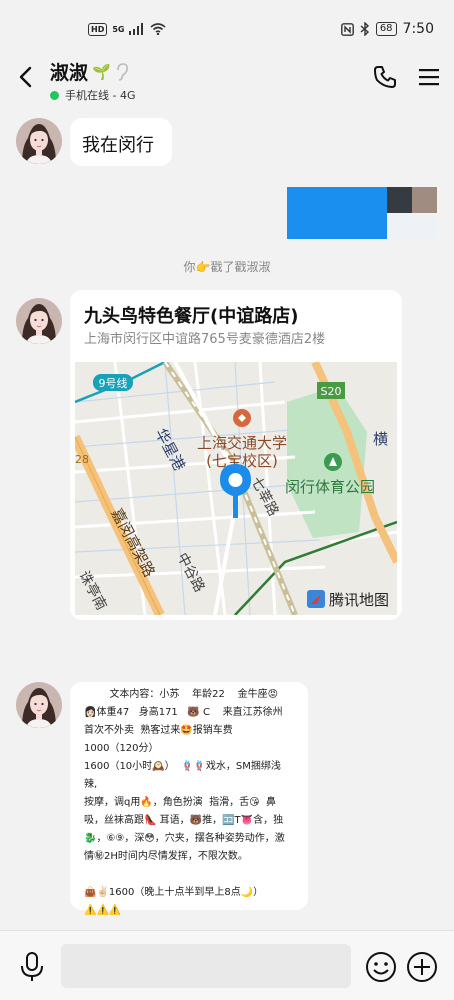 The width and height of the screenshot is (454, 1000). I want to click on message-line: 🐉，⑥⑨，深😳，穴夹，摆各种姿势动作，激, so click(184, 838).